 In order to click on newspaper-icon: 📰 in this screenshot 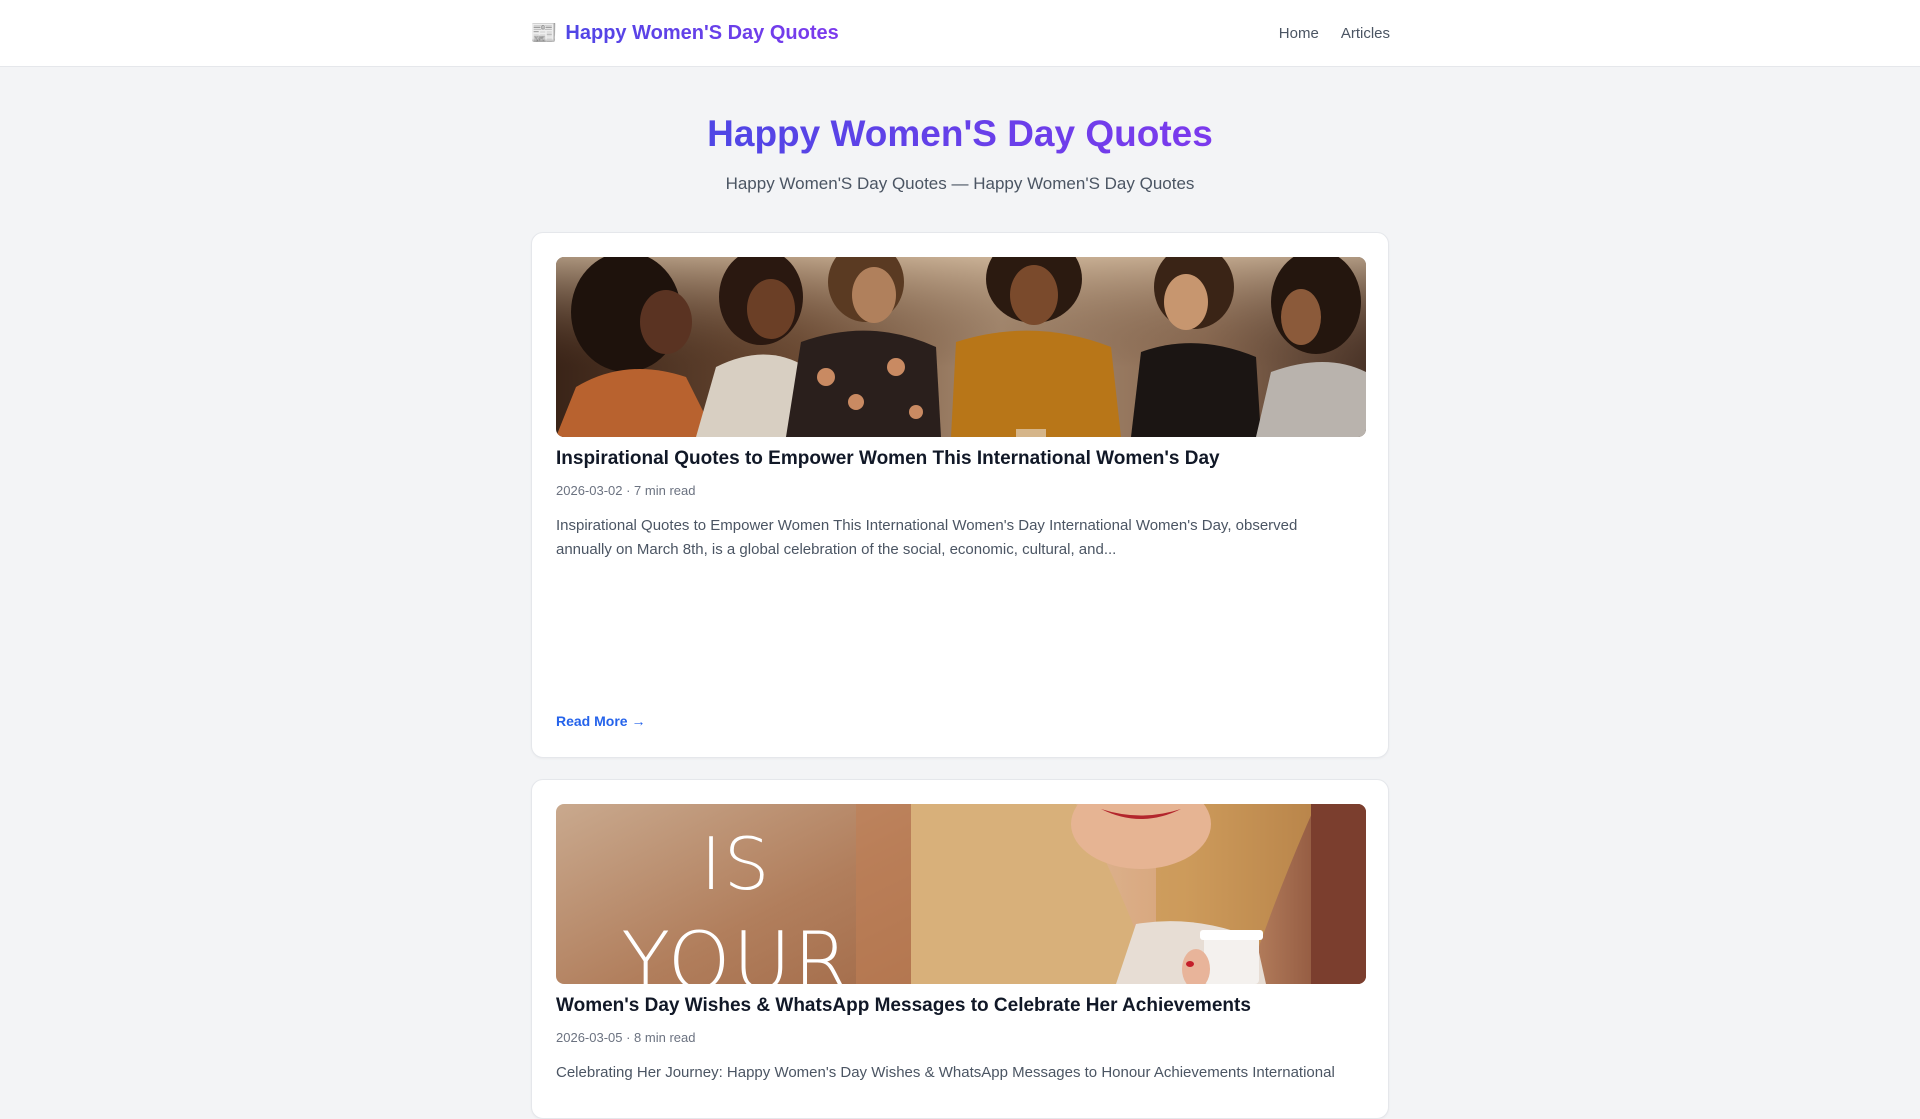, I will do `click(544, 32)`.